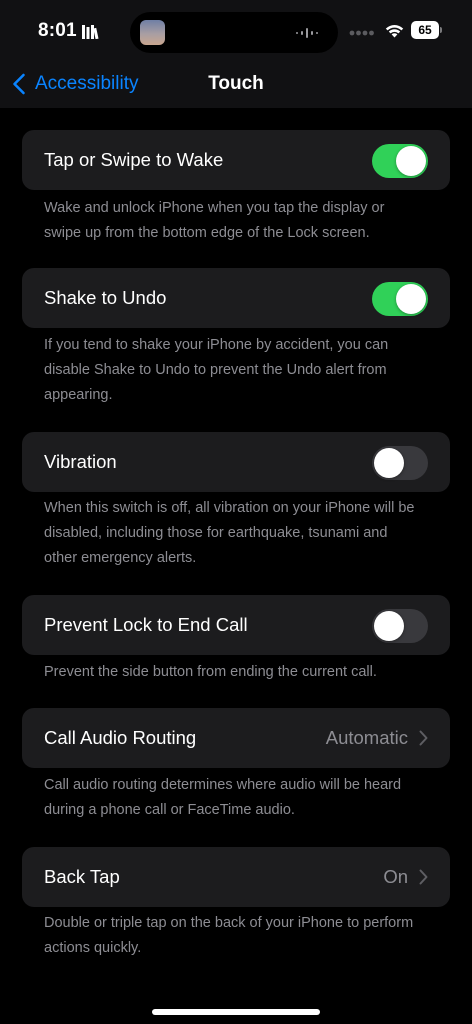 Image resolution: width=472 pixels, height=1024 pixels. I want to click on setting-value: On, so click(395, 876).